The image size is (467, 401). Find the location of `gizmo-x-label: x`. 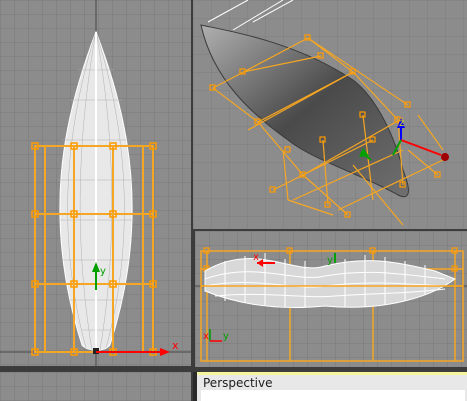

gizmo-x-label: x is located at coordinates (256, 257).